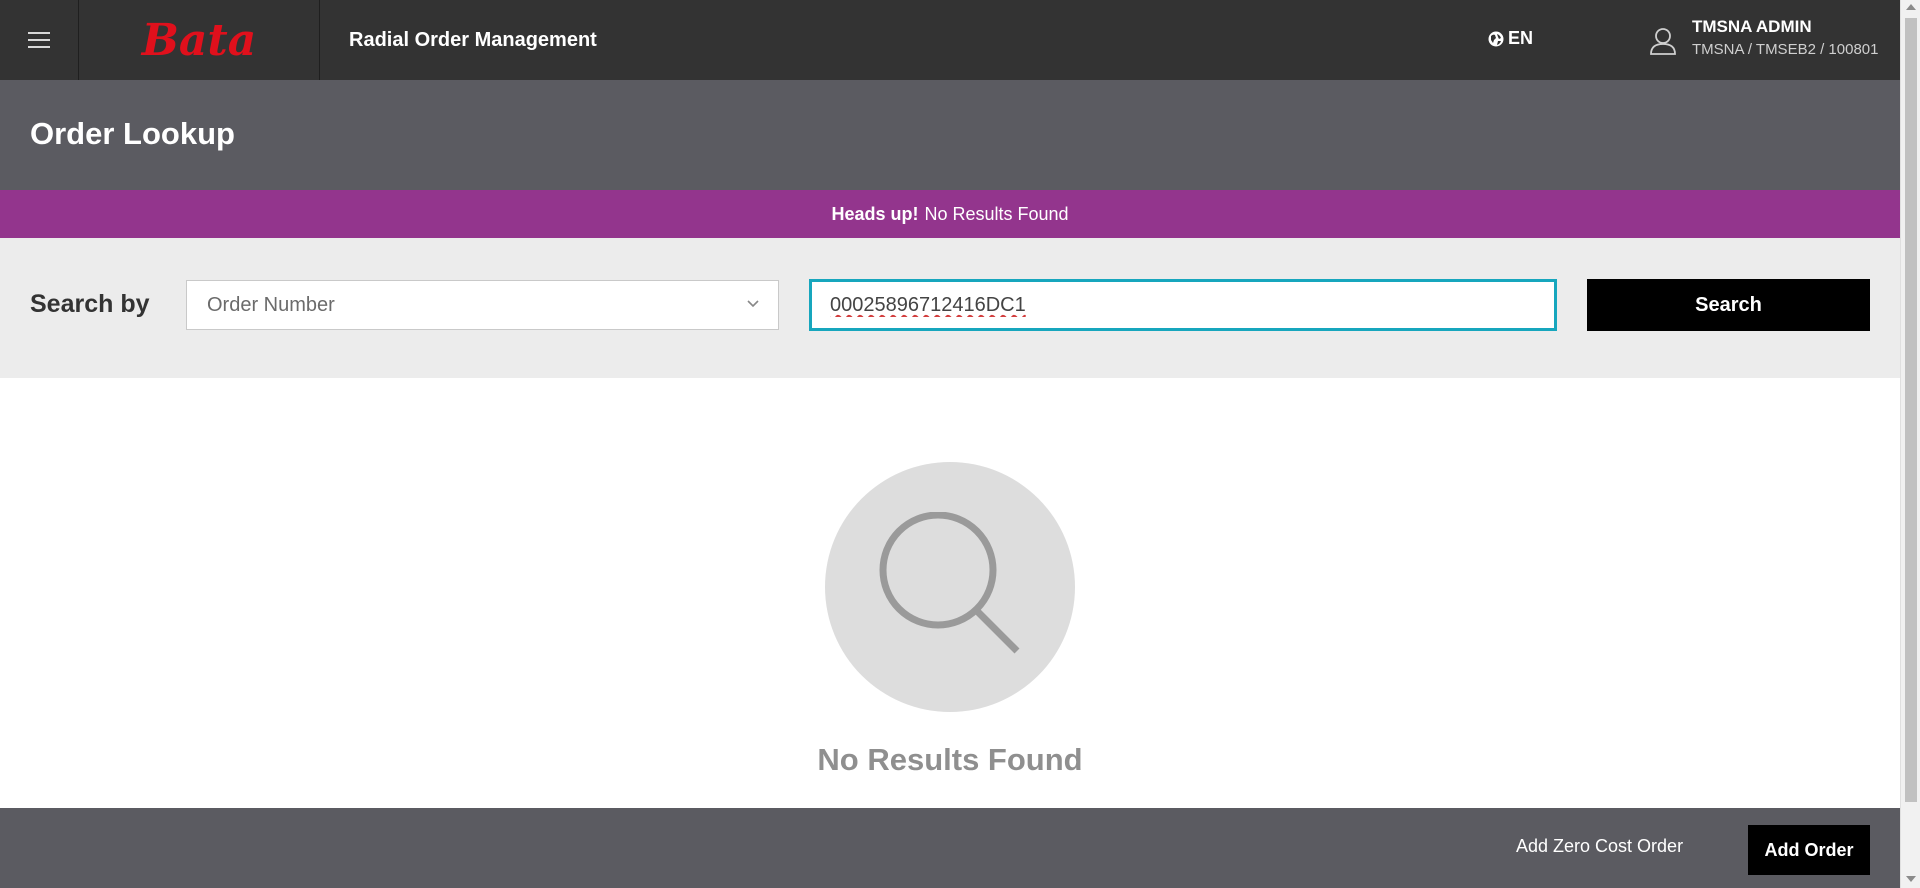 Image resolution: width=1920 pixels, height=888 pixels. What do you see at coordinates (1752, 26) in the screenshot?
I see `user-name: TMSNA ADMIN` at bounding box center [1752, 26].